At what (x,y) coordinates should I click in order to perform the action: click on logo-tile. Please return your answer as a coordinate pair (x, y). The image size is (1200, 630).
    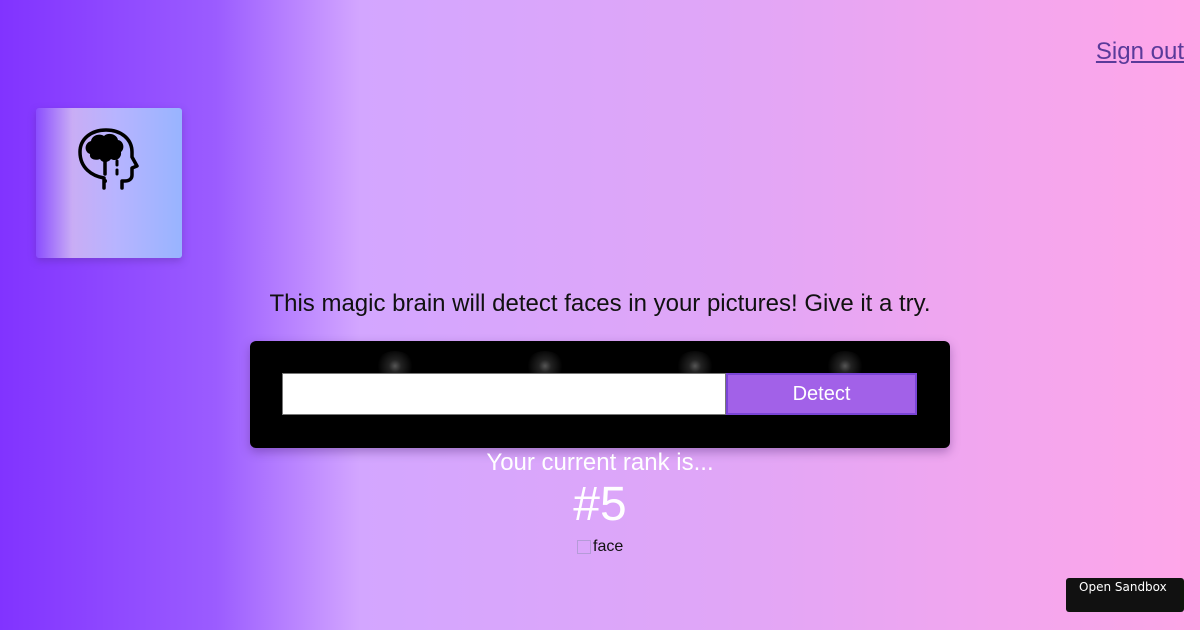
    Looking at the image, I should click on (109, 183).